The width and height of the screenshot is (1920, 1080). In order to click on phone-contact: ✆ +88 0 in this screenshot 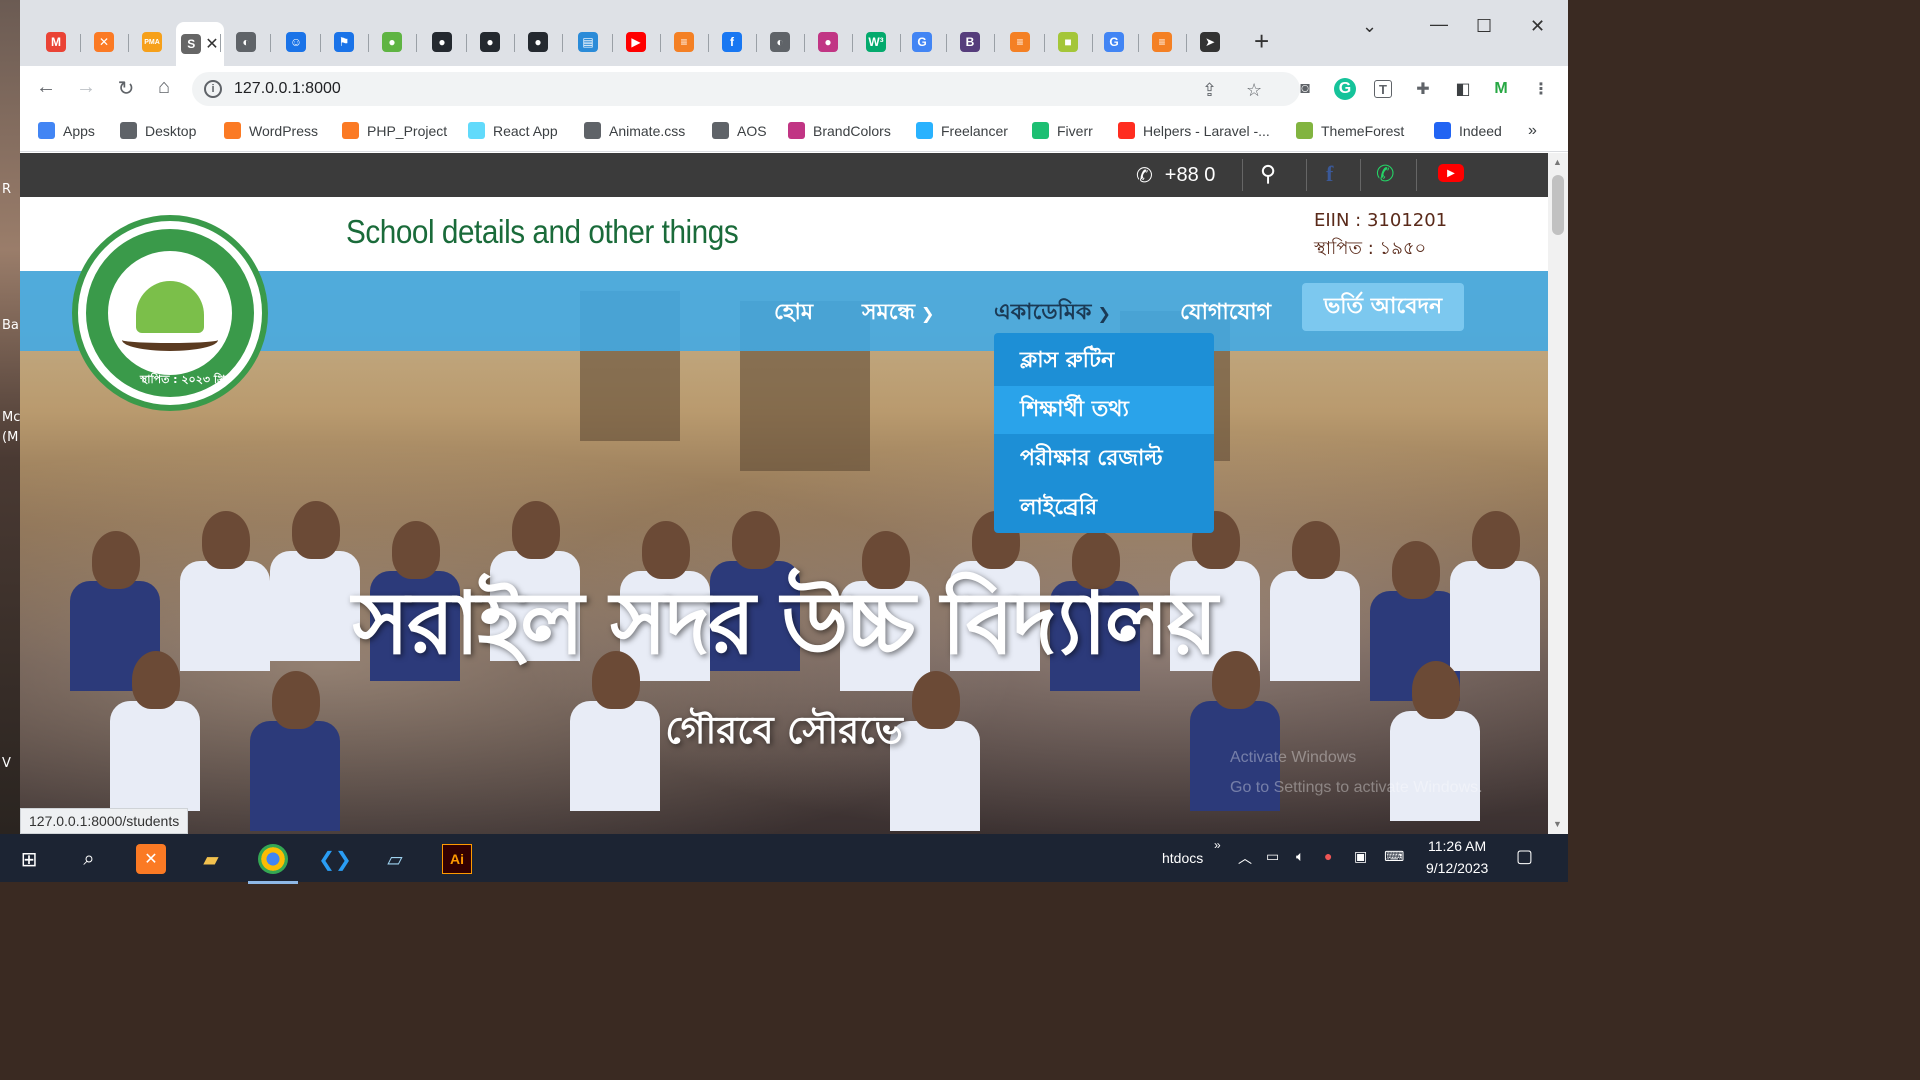, I will do `click(1175, 175)`.